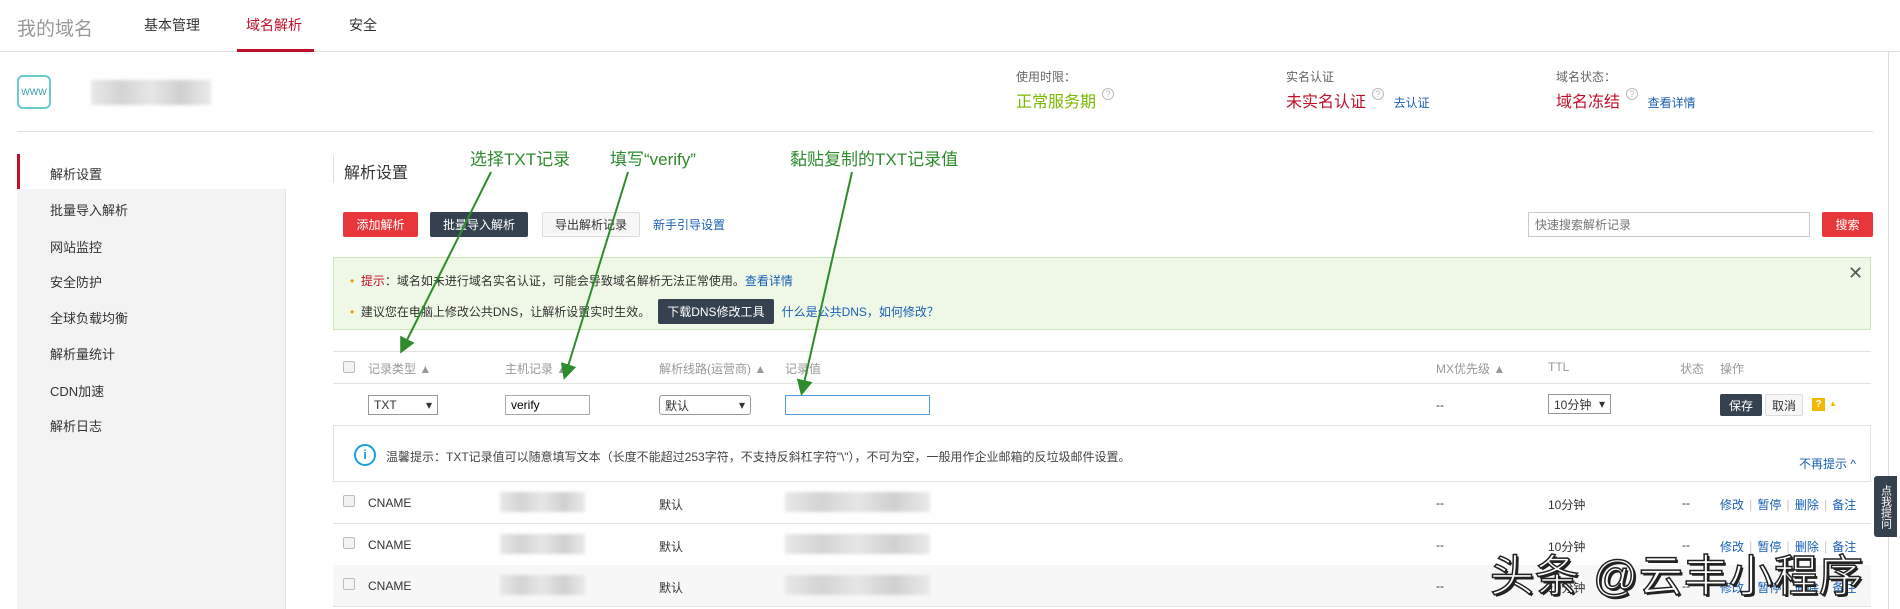  What do you see at coordinates (653, 159) in the screenshot?
I see `annotation-fill-verify: 填写“verify”` at bounding box center [653, 159].